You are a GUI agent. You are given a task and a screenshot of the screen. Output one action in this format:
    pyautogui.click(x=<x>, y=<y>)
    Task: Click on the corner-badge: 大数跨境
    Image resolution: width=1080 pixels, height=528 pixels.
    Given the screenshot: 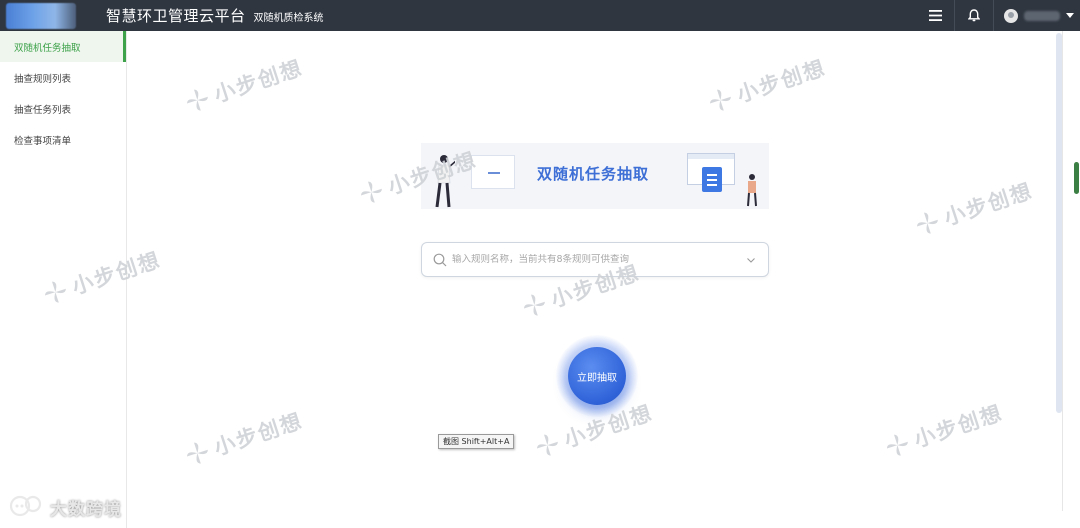 What is the action you would take?
    pyautogui.click(x=65, y=507)
    